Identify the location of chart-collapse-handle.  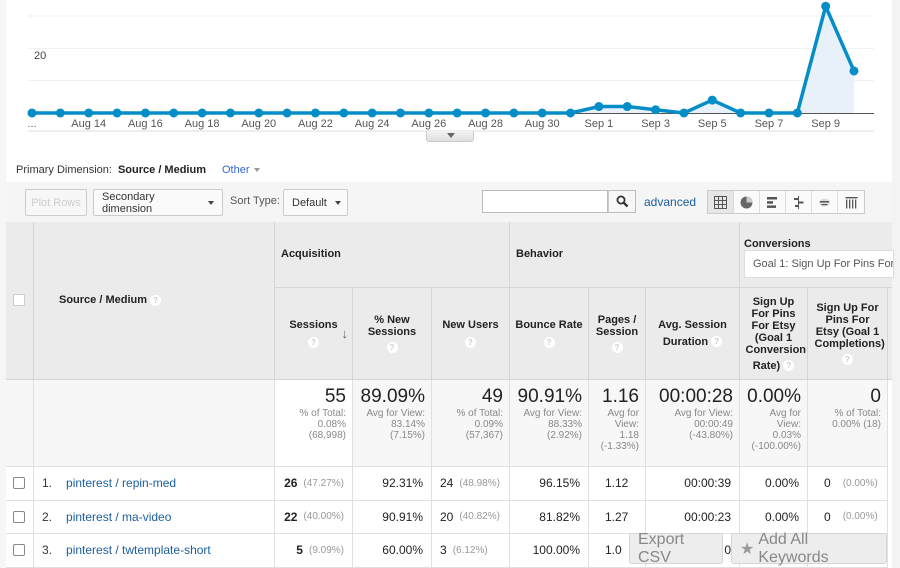
(450, 136).